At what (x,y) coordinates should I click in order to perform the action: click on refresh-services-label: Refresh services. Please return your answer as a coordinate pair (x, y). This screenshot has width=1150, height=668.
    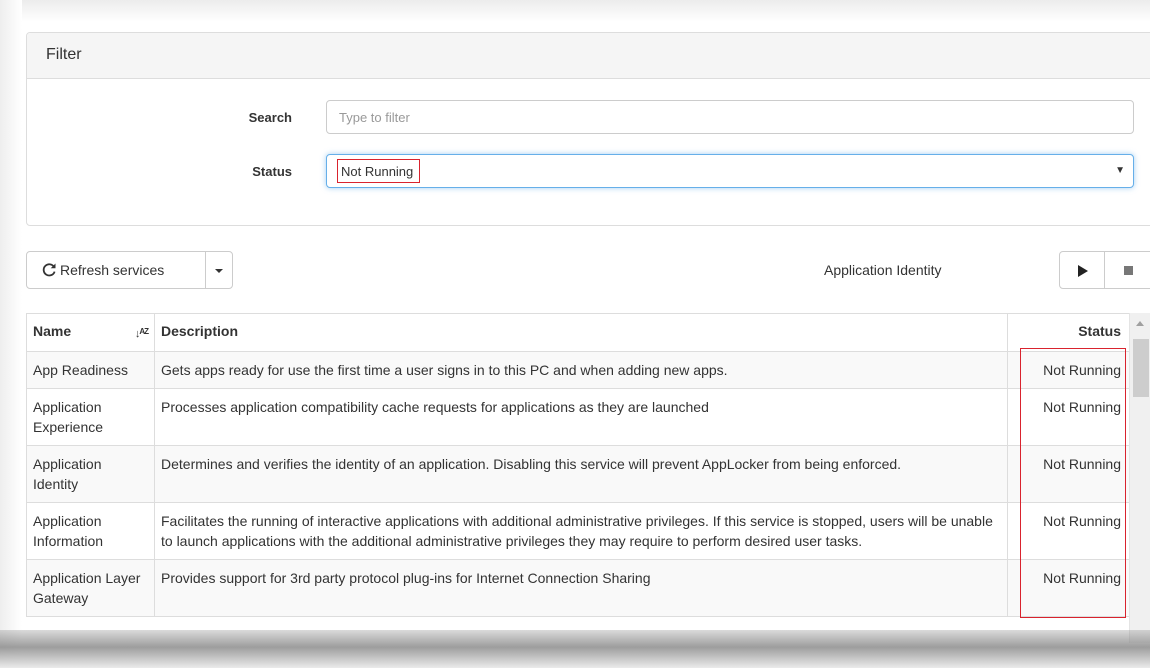
    Looking at the image, I should click on (112, 270).